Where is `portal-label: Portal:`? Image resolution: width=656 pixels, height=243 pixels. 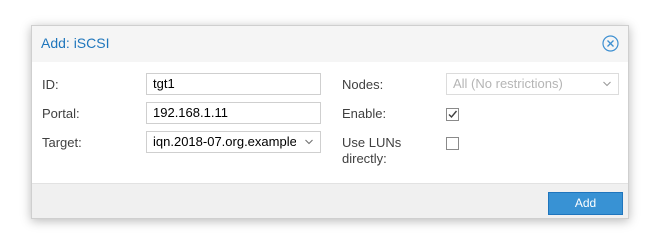 portal-label: Portal: is located at coordinates (61, 113).